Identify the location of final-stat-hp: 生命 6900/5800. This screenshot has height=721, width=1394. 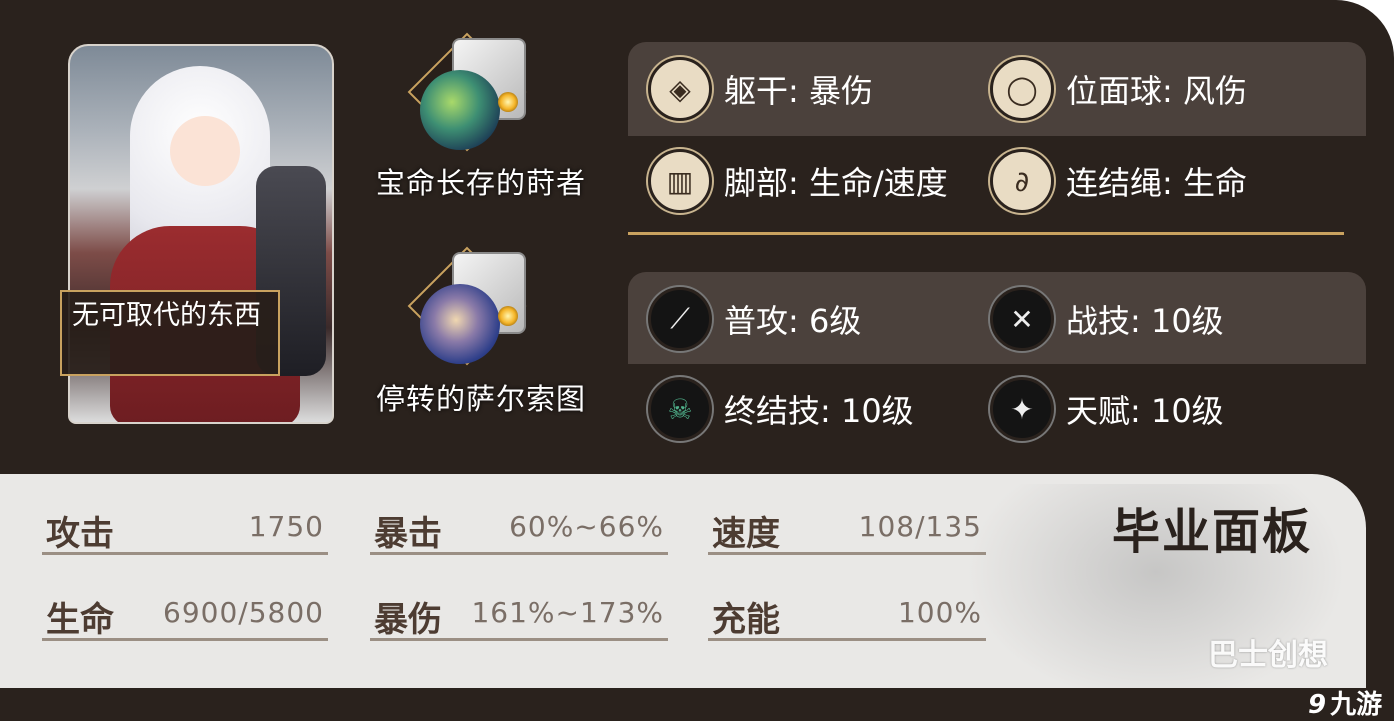
(185, 609).